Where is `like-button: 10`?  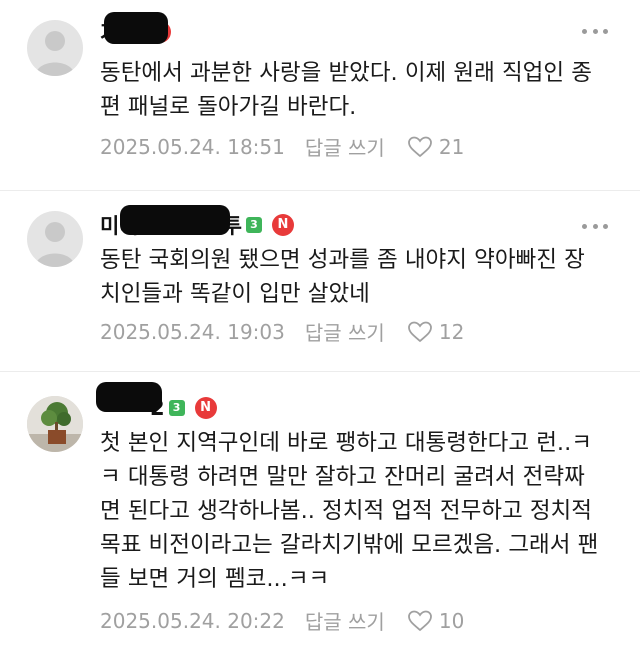
like-button: 10 is located at coordinates (435, 621).